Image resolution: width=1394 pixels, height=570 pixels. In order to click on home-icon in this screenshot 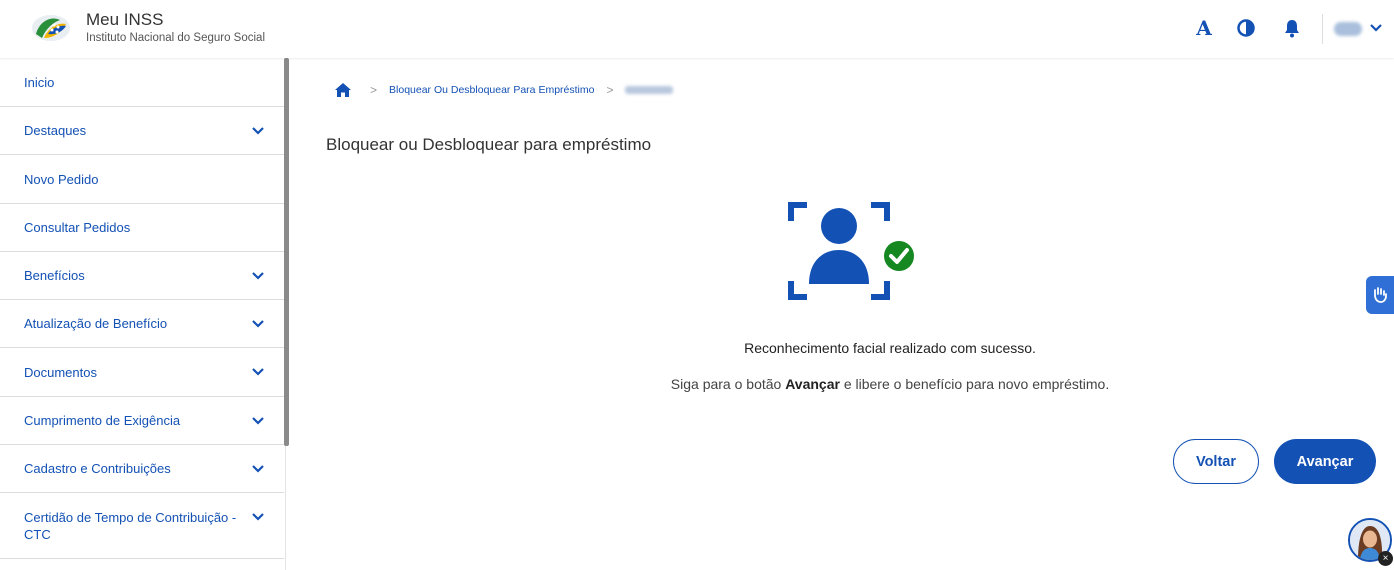, I will do `click(343, 90)`.